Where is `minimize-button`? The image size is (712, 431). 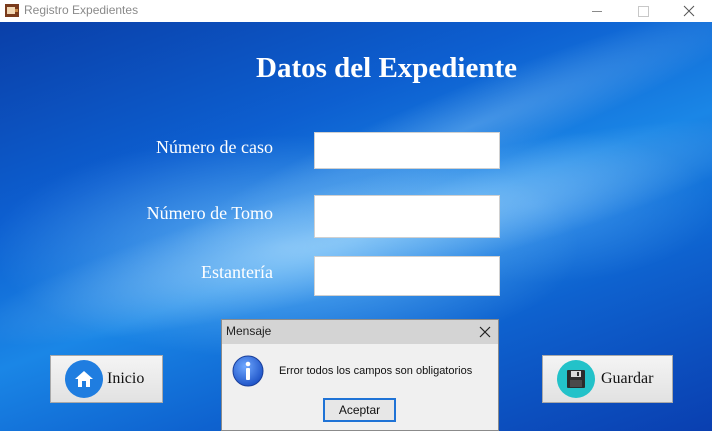 minimize-button is located at coordinates (597, 11).